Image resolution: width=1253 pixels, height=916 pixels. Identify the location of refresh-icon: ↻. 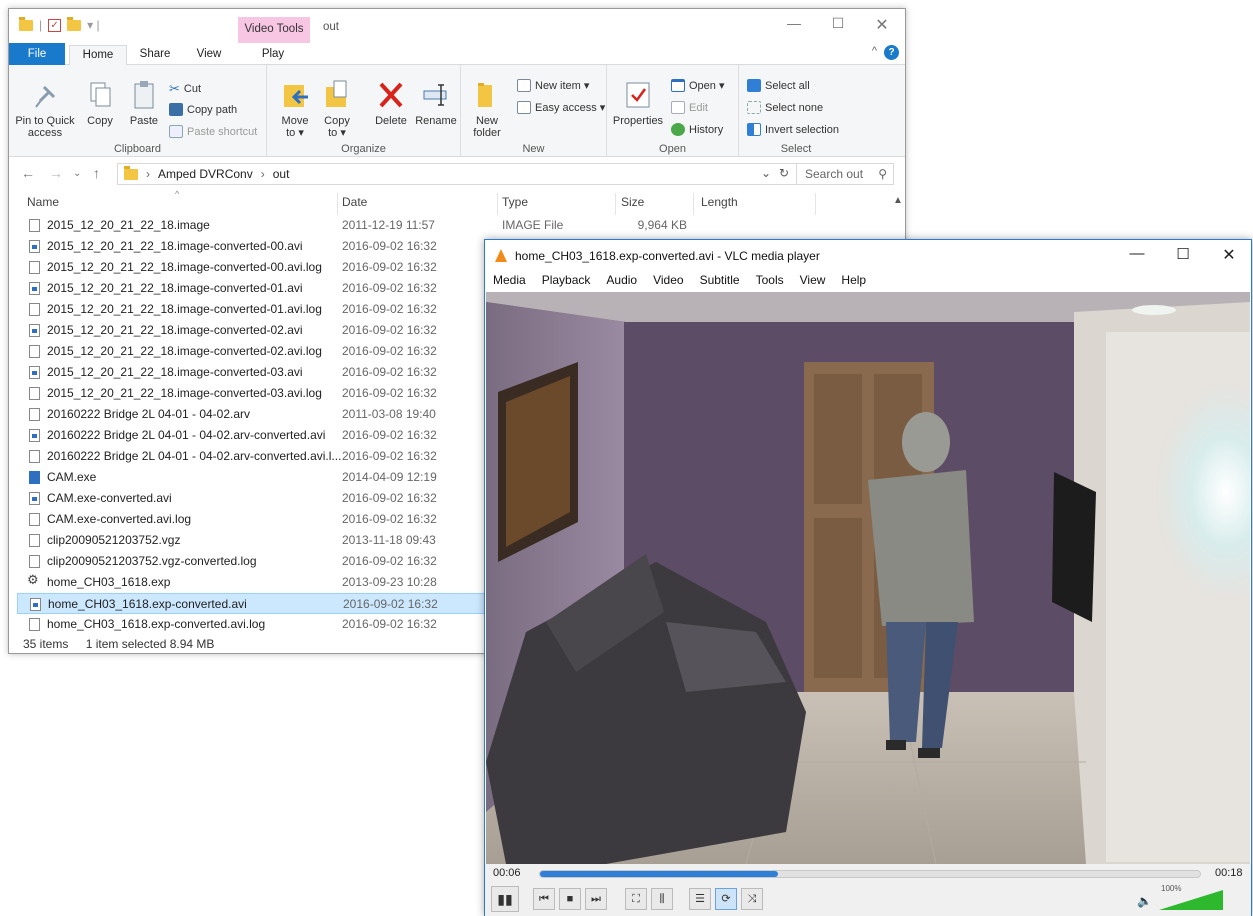
(784, 173).